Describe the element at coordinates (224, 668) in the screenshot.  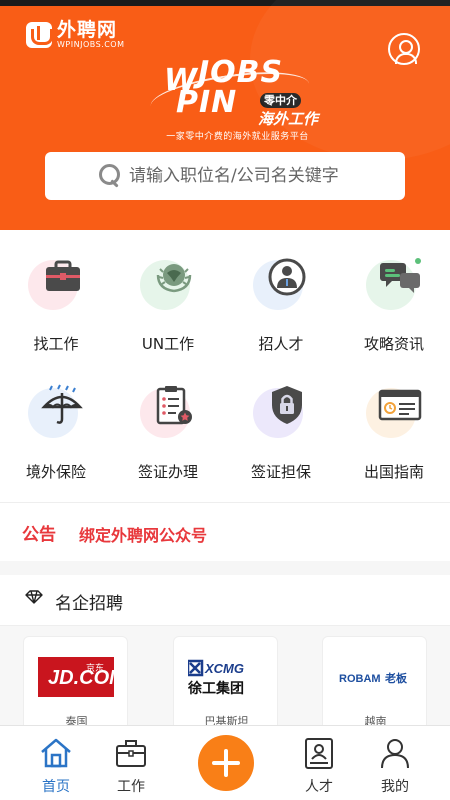
I see `logo-xcmg-text: XCMG` at that location.